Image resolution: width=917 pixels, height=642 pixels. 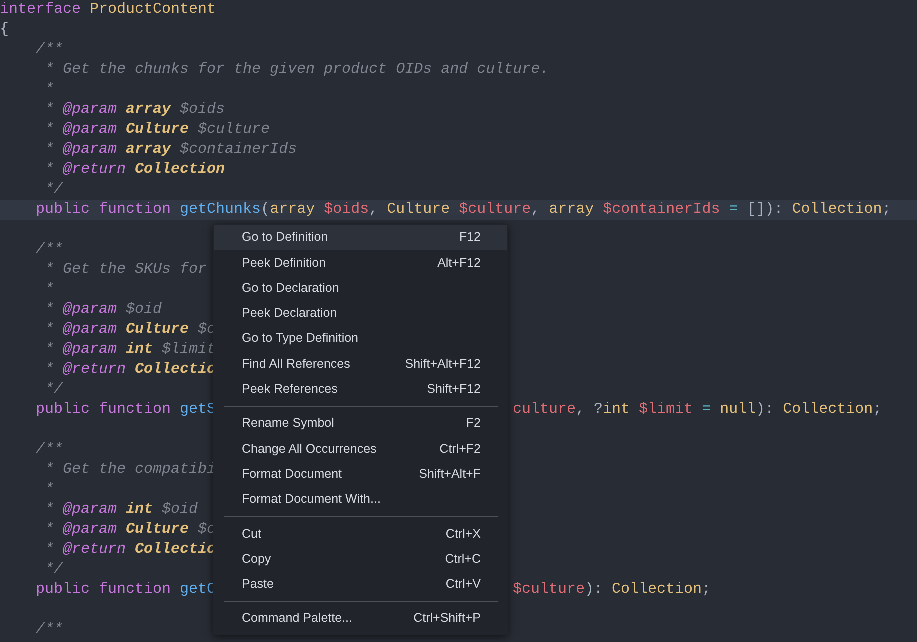 I want to click on menu-item: Command Palette... Ctrl+Shift+P, so click(x=360, y=619).